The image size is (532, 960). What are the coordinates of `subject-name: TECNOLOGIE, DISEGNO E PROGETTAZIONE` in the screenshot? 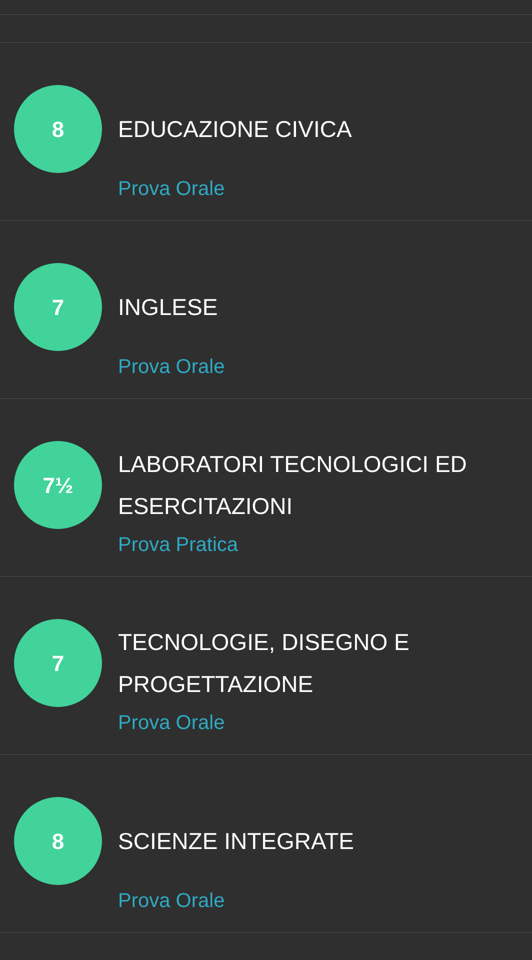 It's located at (264, 663).